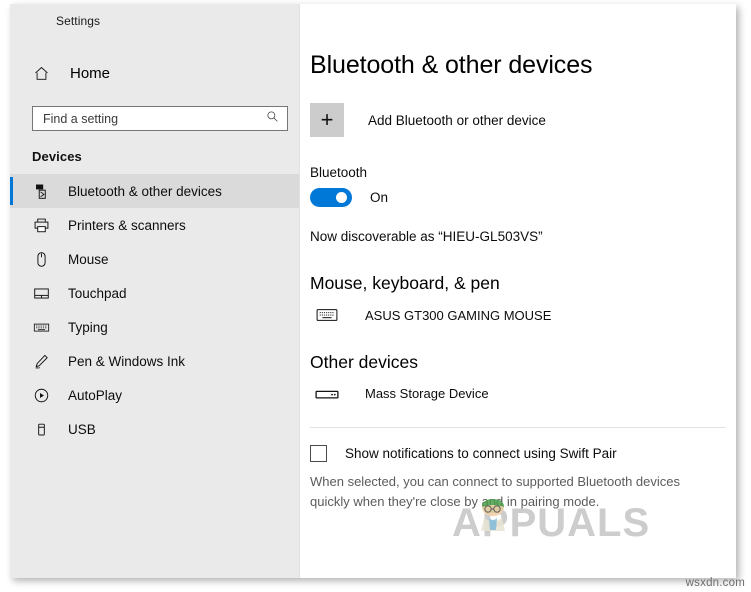 This screenshot has width=751, height=592. Describe the element at coordinates (95, 395) in the screenshot. I see `sidebar-item-label: AutoPlay` at that location.